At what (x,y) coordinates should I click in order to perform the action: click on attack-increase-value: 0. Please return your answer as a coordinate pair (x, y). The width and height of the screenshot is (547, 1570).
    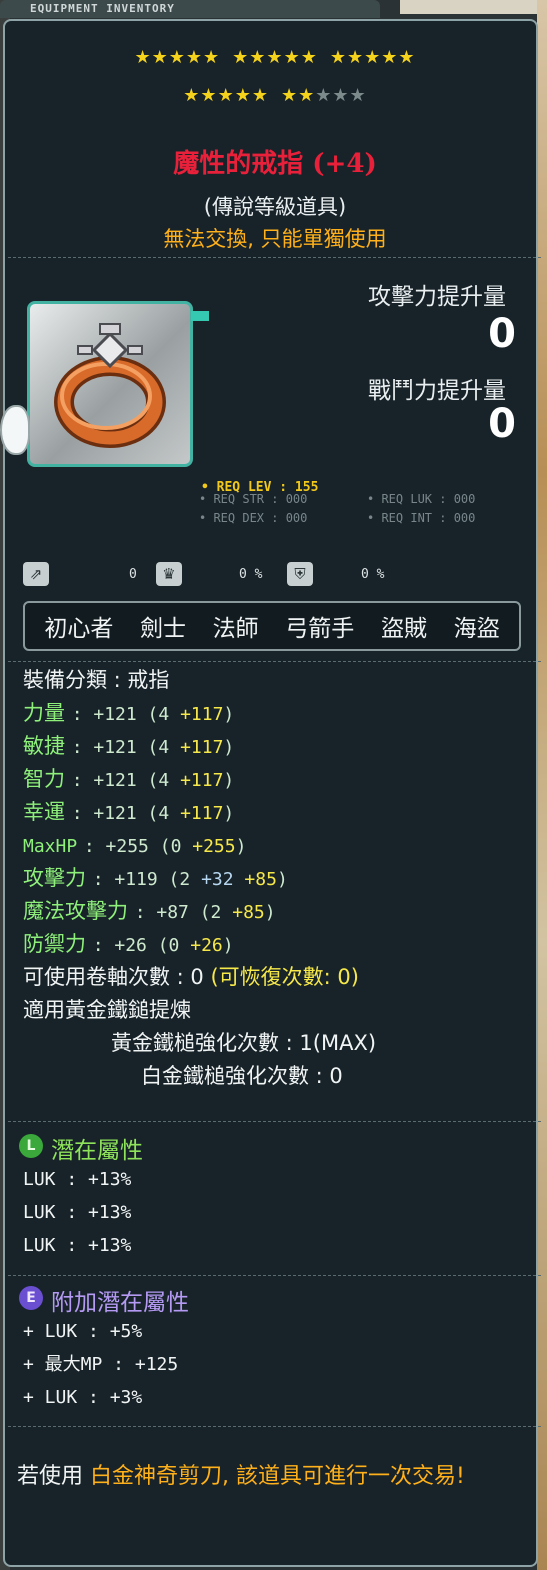
    Looking at the image, I should click on (502, 334).